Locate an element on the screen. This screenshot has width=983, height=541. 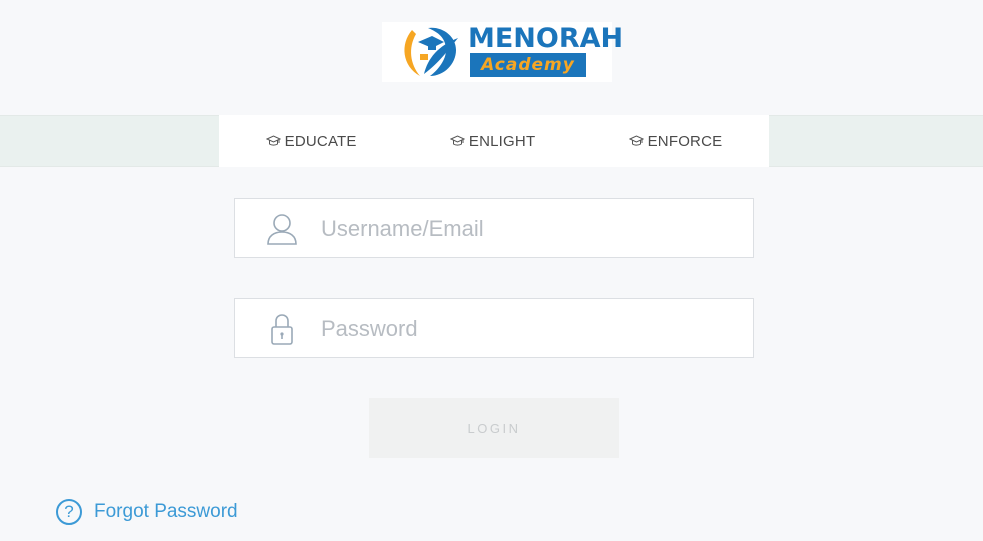
nav-item-enforce: ENFORCE is located at coordinates (675, 141).